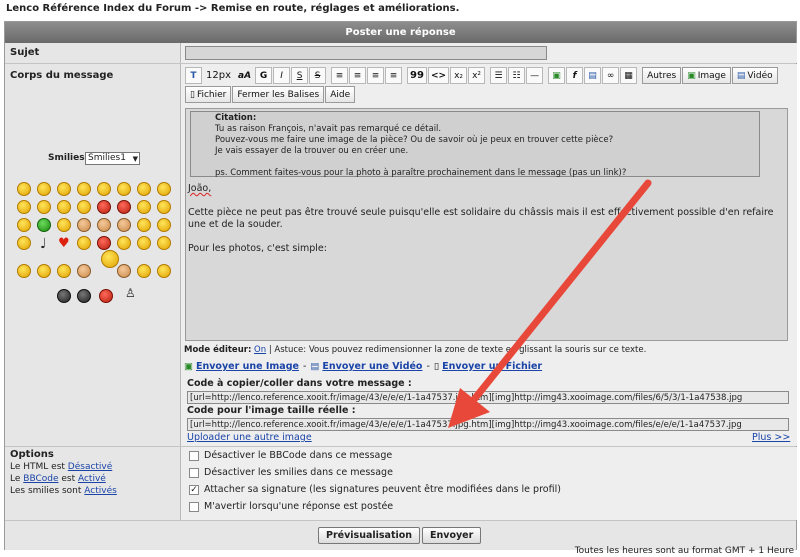 The image size is (800, 557). What do you see at coordinates (282, 75) in the screenshot?
I see `italic-button: I` at bounding box center [282, 75].